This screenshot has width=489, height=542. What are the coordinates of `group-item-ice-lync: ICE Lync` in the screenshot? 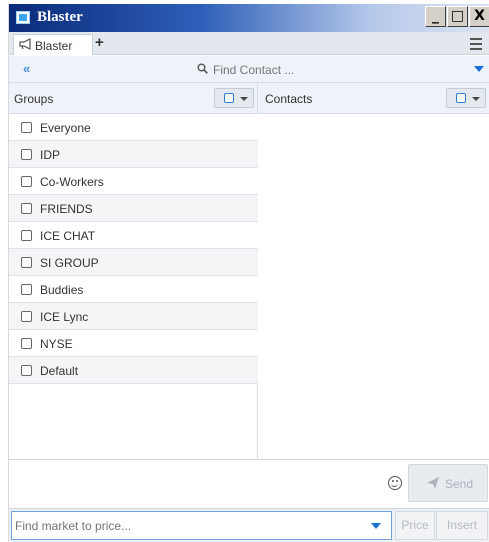 It's located at (133, 316).